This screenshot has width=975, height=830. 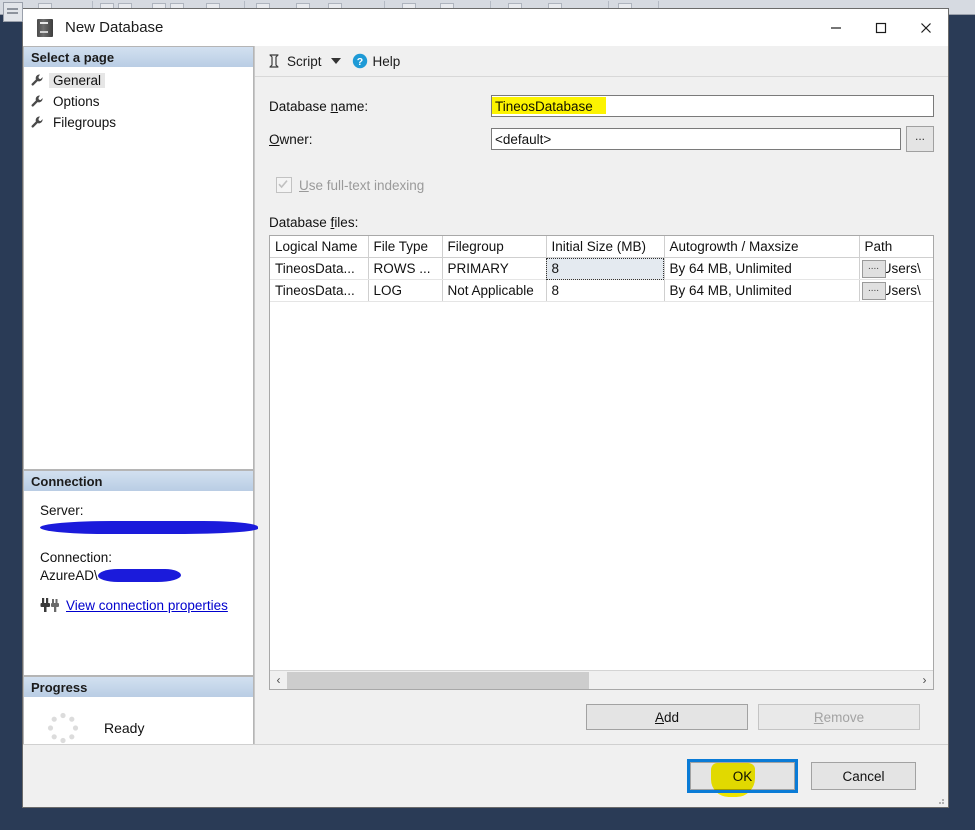 What do you see at coordinates (494, 290) in the screenshot?
I see `cell-filegroup: Not Applicable` at bounding box center [494, 290].